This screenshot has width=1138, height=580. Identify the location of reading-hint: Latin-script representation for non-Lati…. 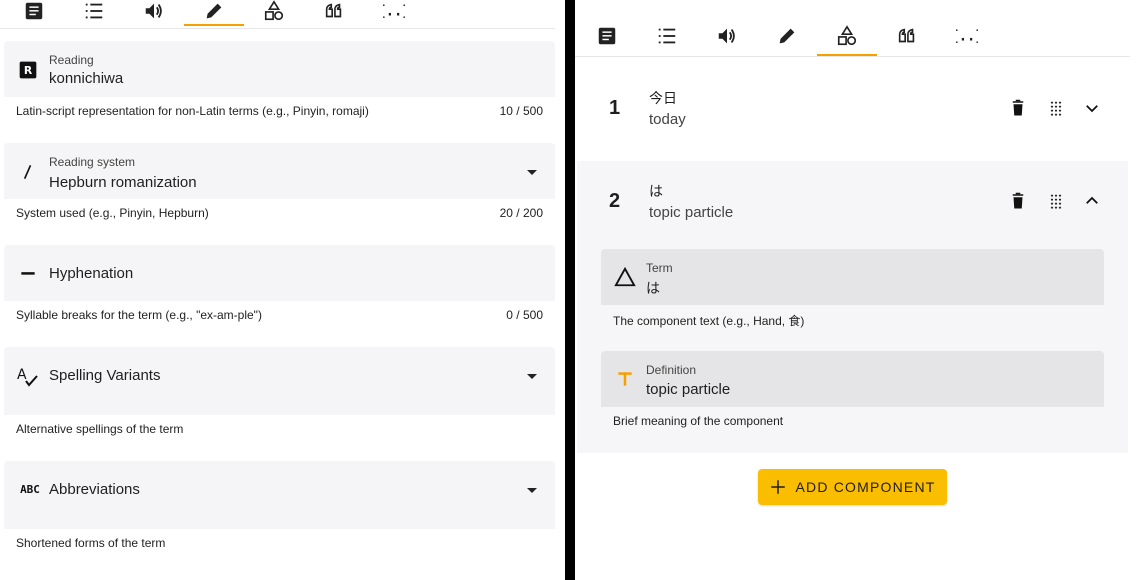
(192, 111).